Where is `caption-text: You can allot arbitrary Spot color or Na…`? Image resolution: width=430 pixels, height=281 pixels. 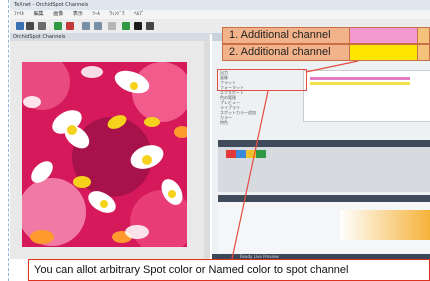 caption-text: You can allot arbitrary Spot color or Na… is located at coordinates (229, 270).